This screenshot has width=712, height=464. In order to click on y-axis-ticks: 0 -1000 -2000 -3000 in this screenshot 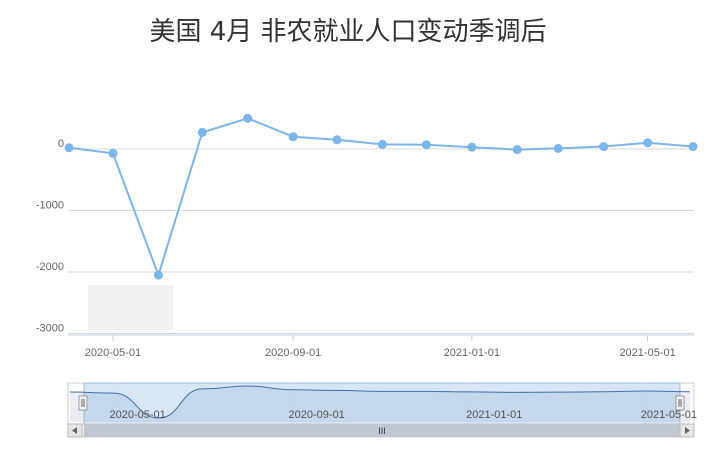, I will do `click(50, 236)`.